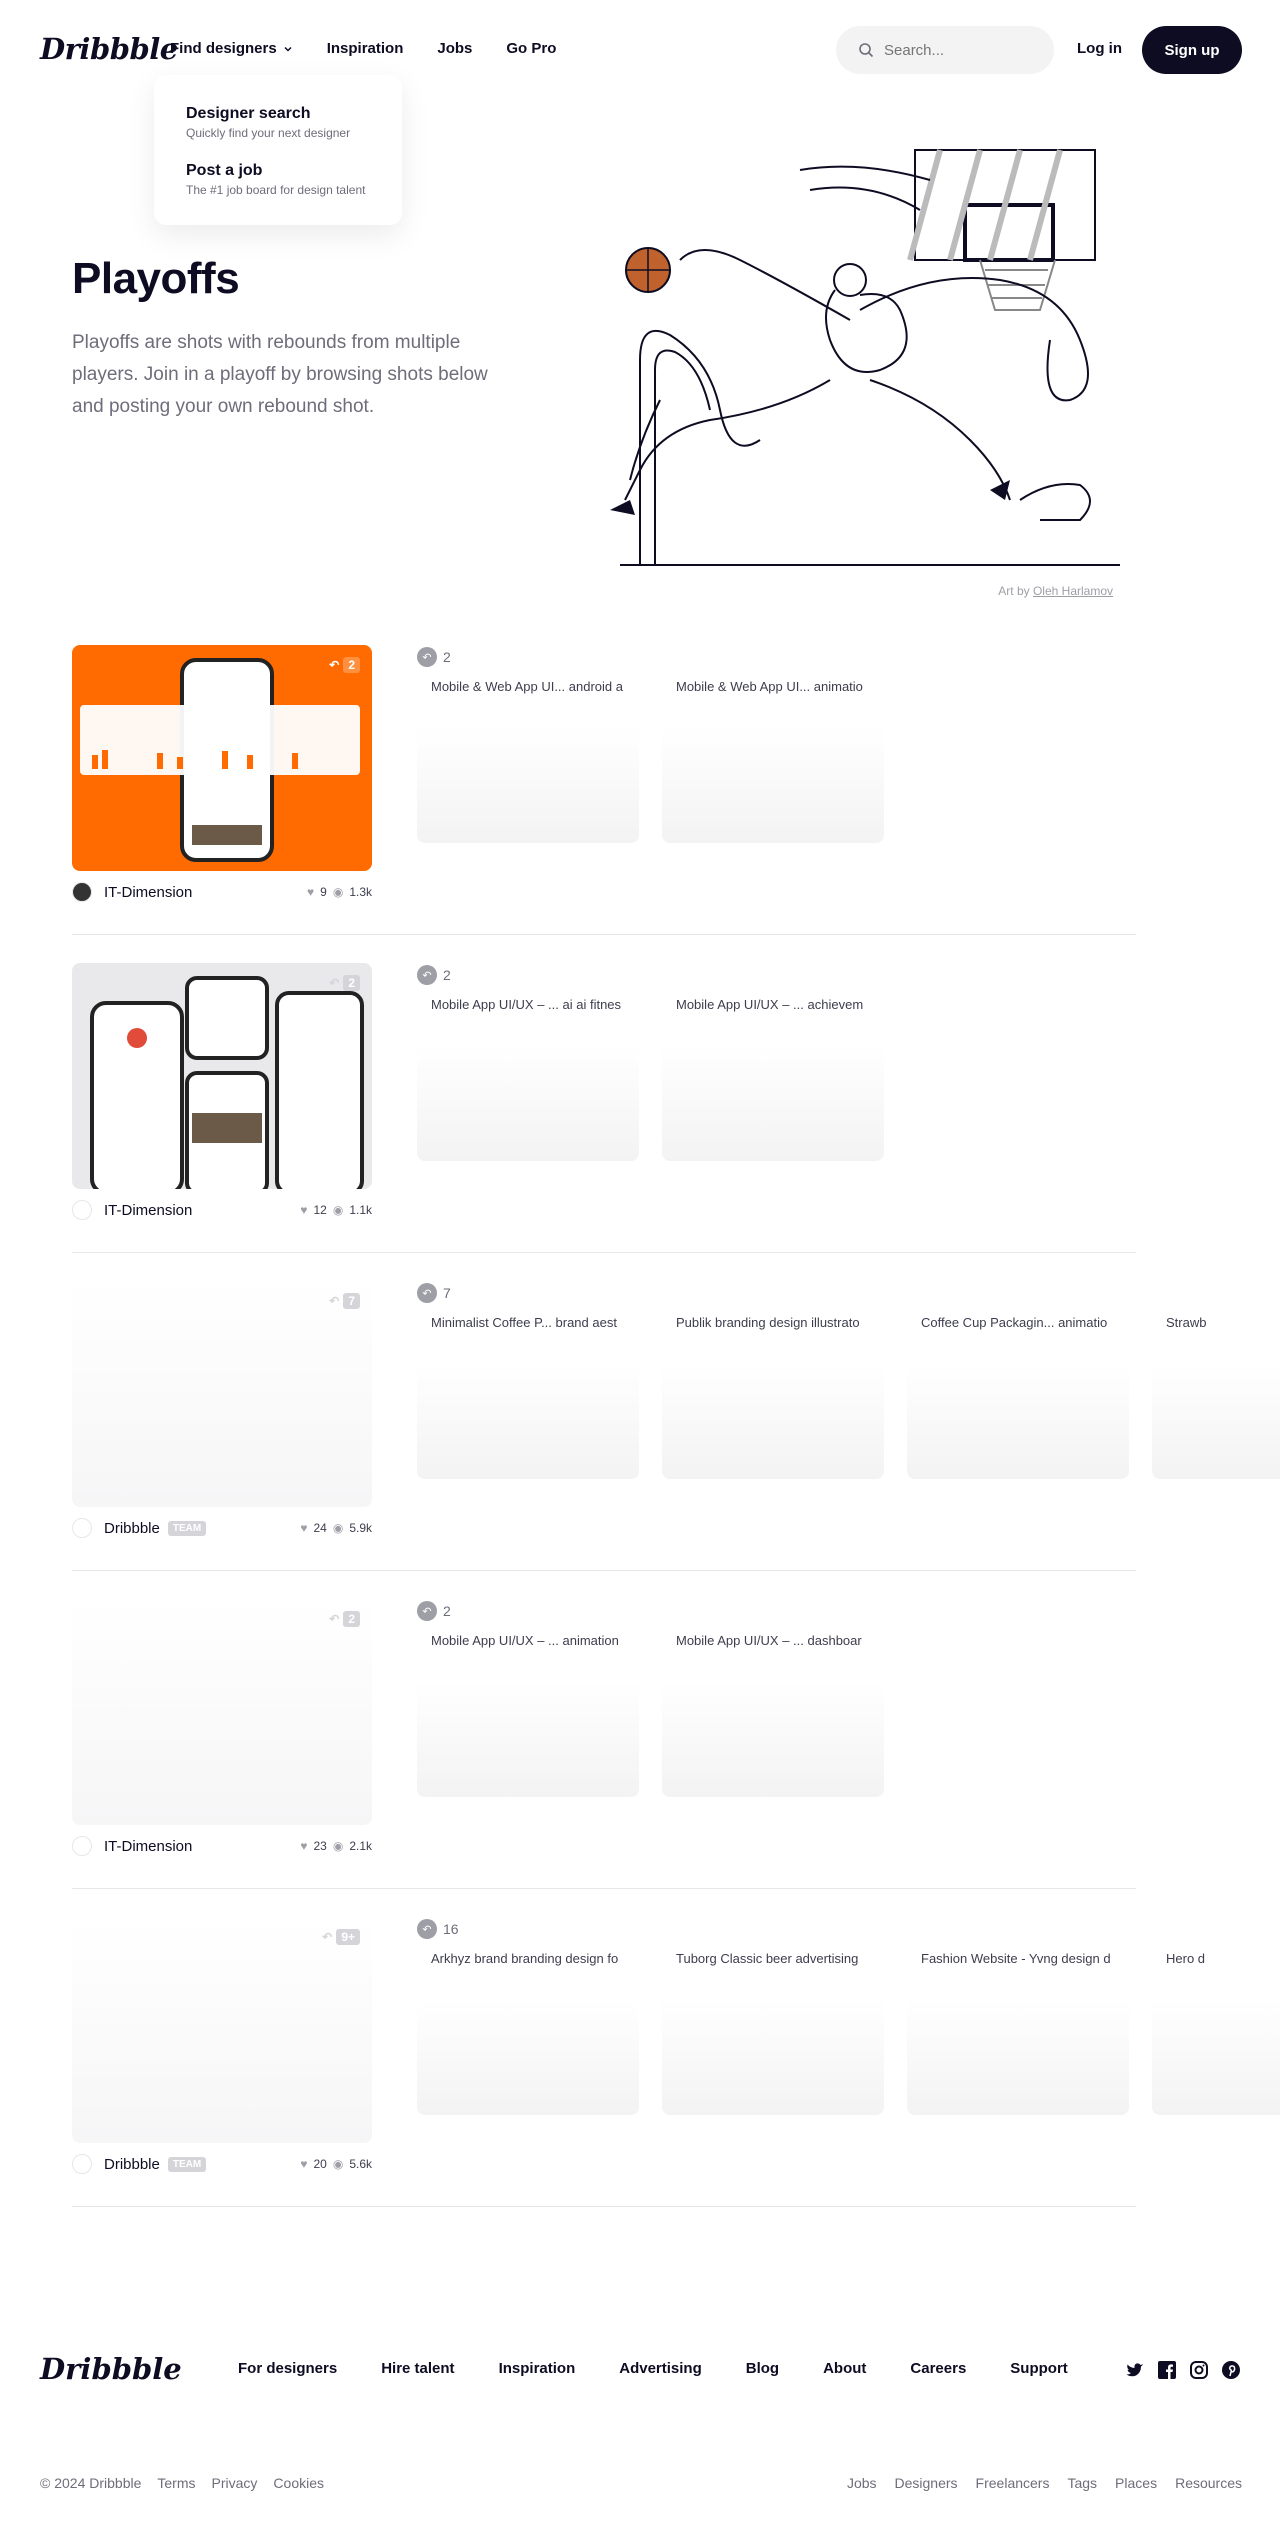 This screenshot has height=2528, width=1280. Describe the element at coordinates (528, 1714) in the screenshot. I see `rebound-thumbnail: Mobile App UI/UX – ... animation` at that location.